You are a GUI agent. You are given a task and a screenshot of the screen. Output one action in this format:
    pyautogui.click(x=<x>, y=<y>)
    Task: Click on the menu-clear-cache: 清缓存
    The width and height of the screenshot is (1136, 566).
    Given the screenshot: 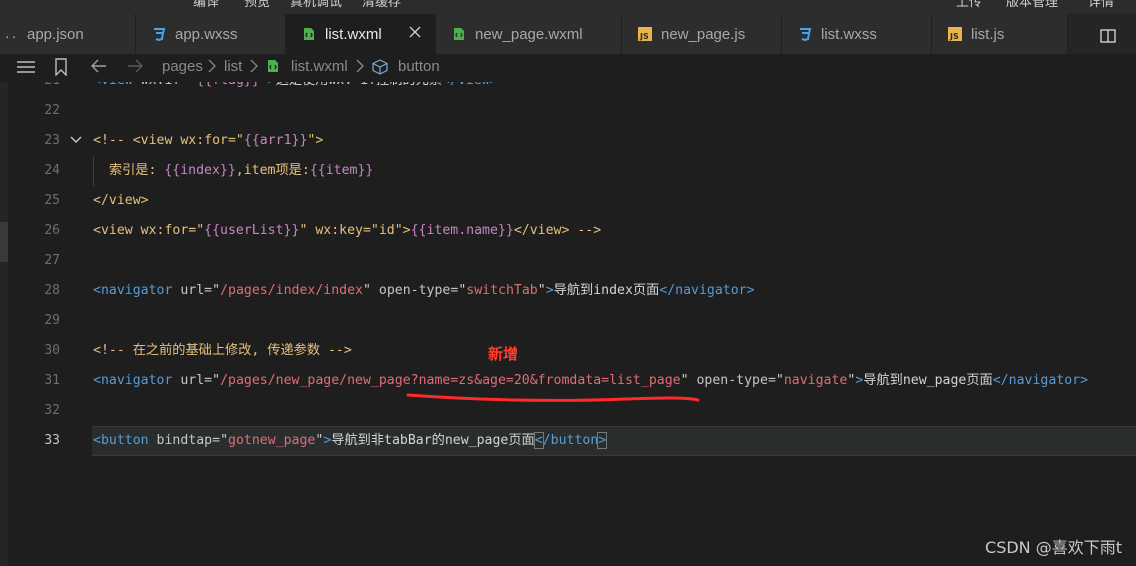 What is the action you would take?
    pyautogui.click(x=381, y=5)
    